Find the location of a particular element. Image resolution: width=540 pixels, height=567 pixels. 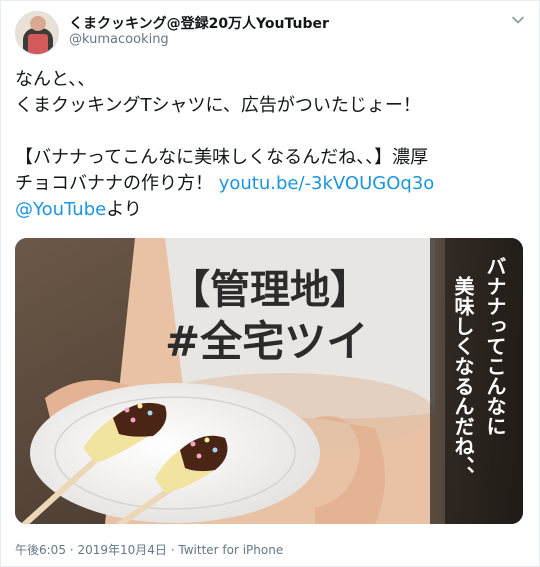

youtube-link: youtu.be/-3kVOUGOq3o is located at coordinates (327, 183).